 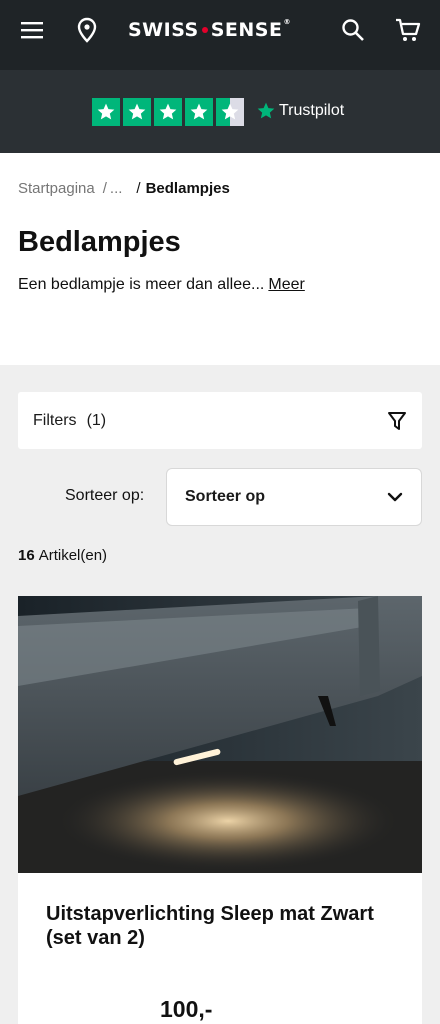 I want to click on results-number: 16, so click(x=26, y=555).